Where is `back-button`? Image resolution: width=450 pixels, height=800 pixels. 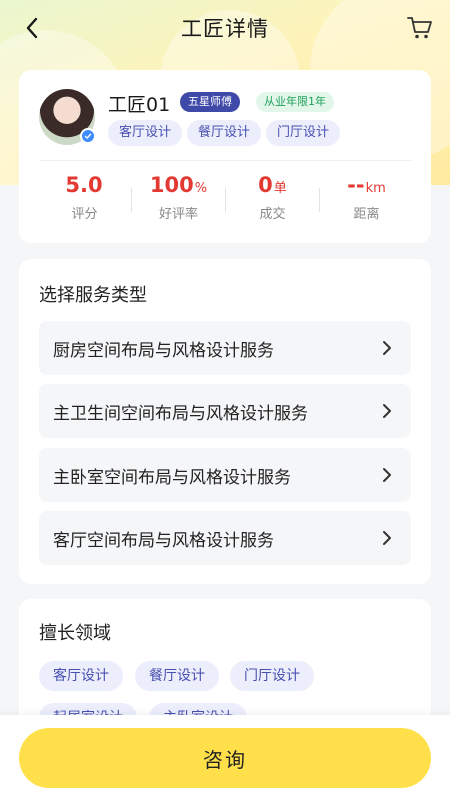
back-button is located at coordinates (32, 28).